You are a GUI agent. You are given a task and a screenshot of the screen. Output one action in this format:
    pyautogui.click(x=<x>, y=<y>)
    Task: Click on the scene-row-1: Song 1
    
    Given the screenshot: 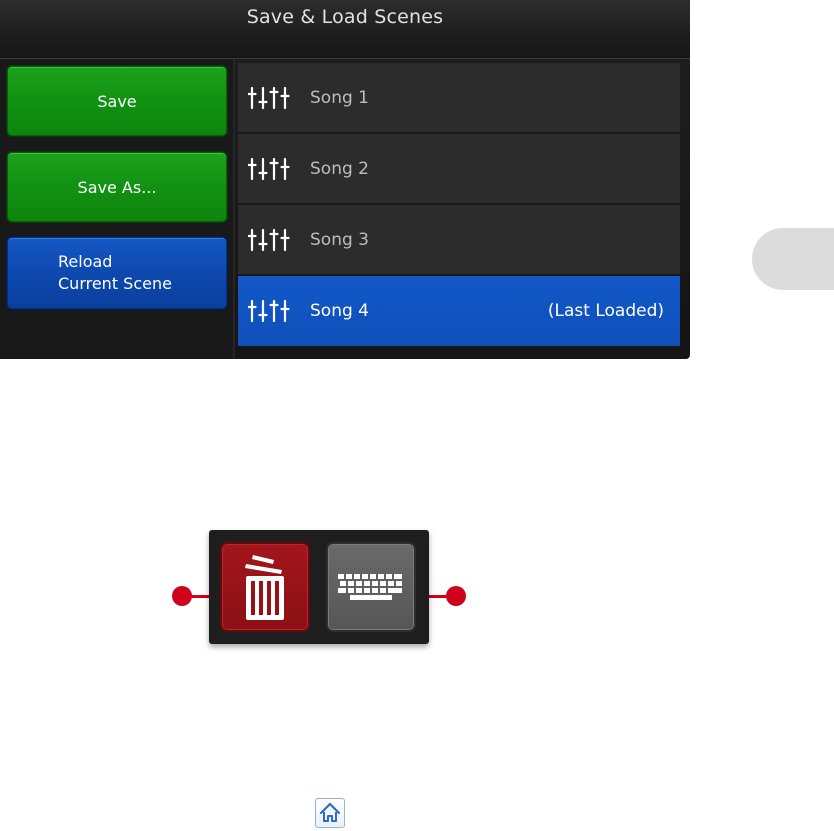 What is the action you would take?
    pyautogui.click(x=459, y=98)
    